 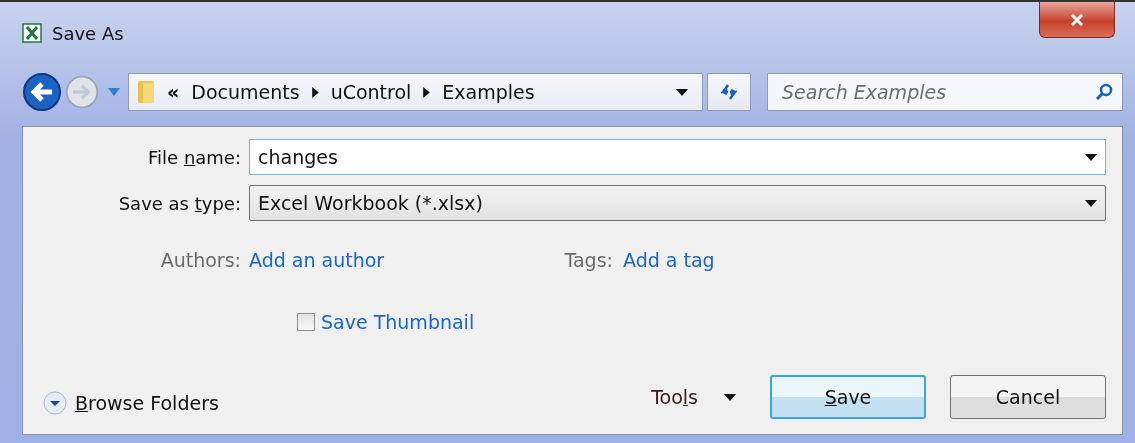 I want to click on file-name-field: changes, so click(x=677, y=157).